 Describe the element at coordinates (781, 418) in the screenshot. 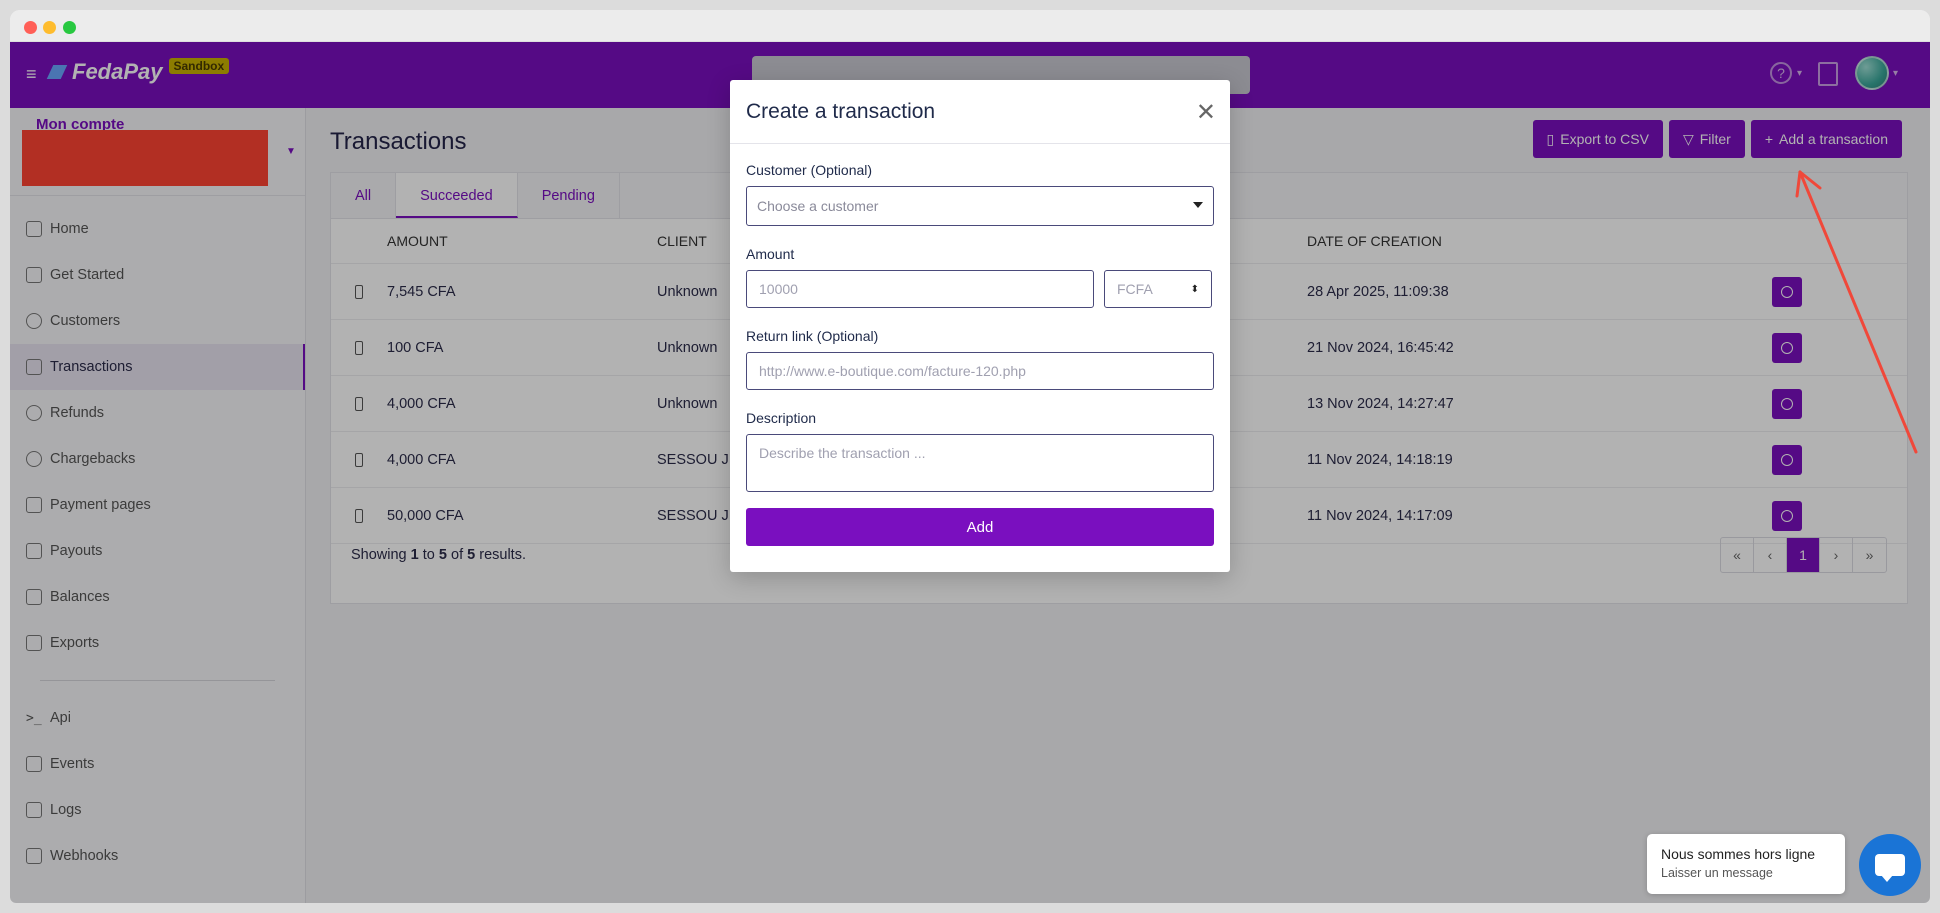

I see `description-label: Description` at that location.